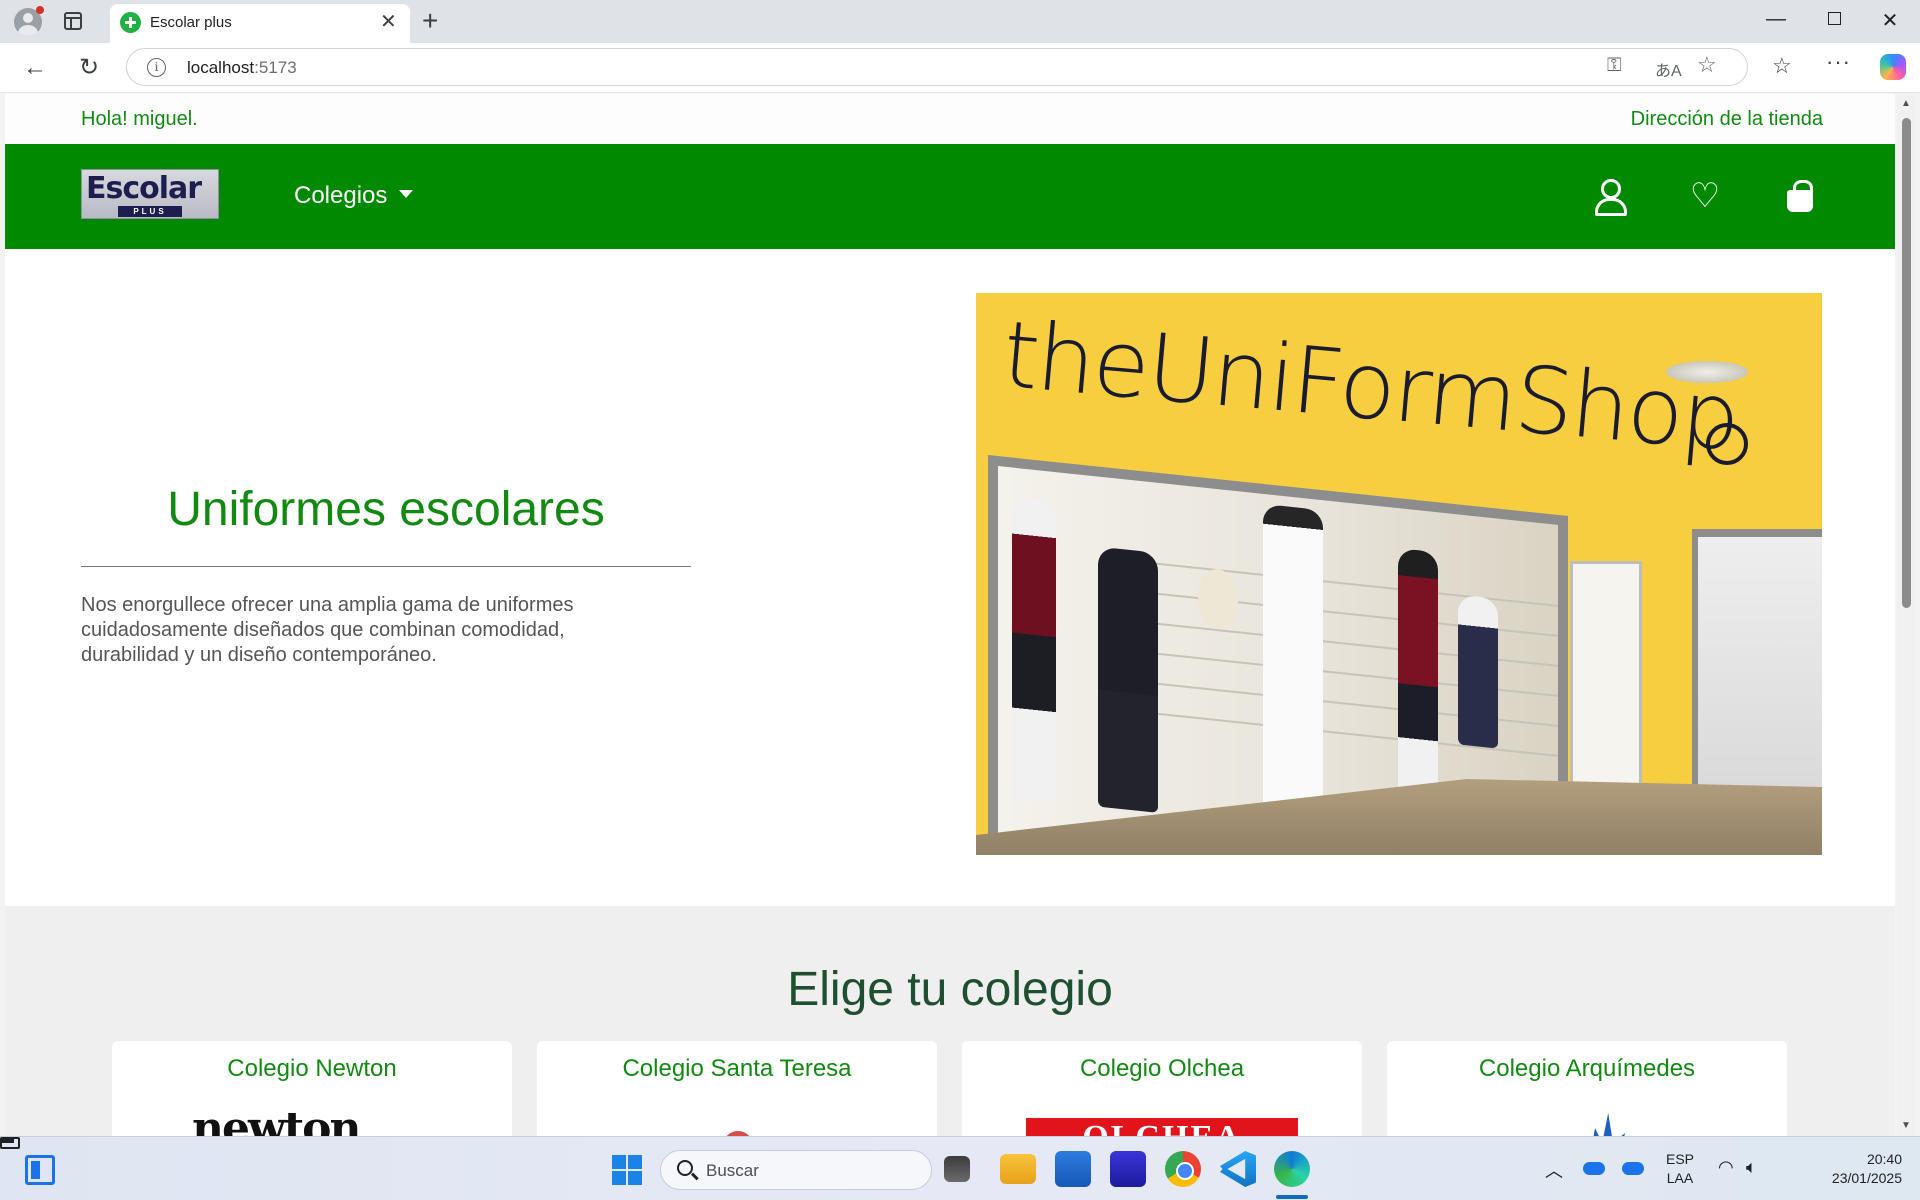 The image size is (1920, 1200). Describe the element at coordinates (1292, 1197) in the screenshot. I see `active-app-indicator` at that location.